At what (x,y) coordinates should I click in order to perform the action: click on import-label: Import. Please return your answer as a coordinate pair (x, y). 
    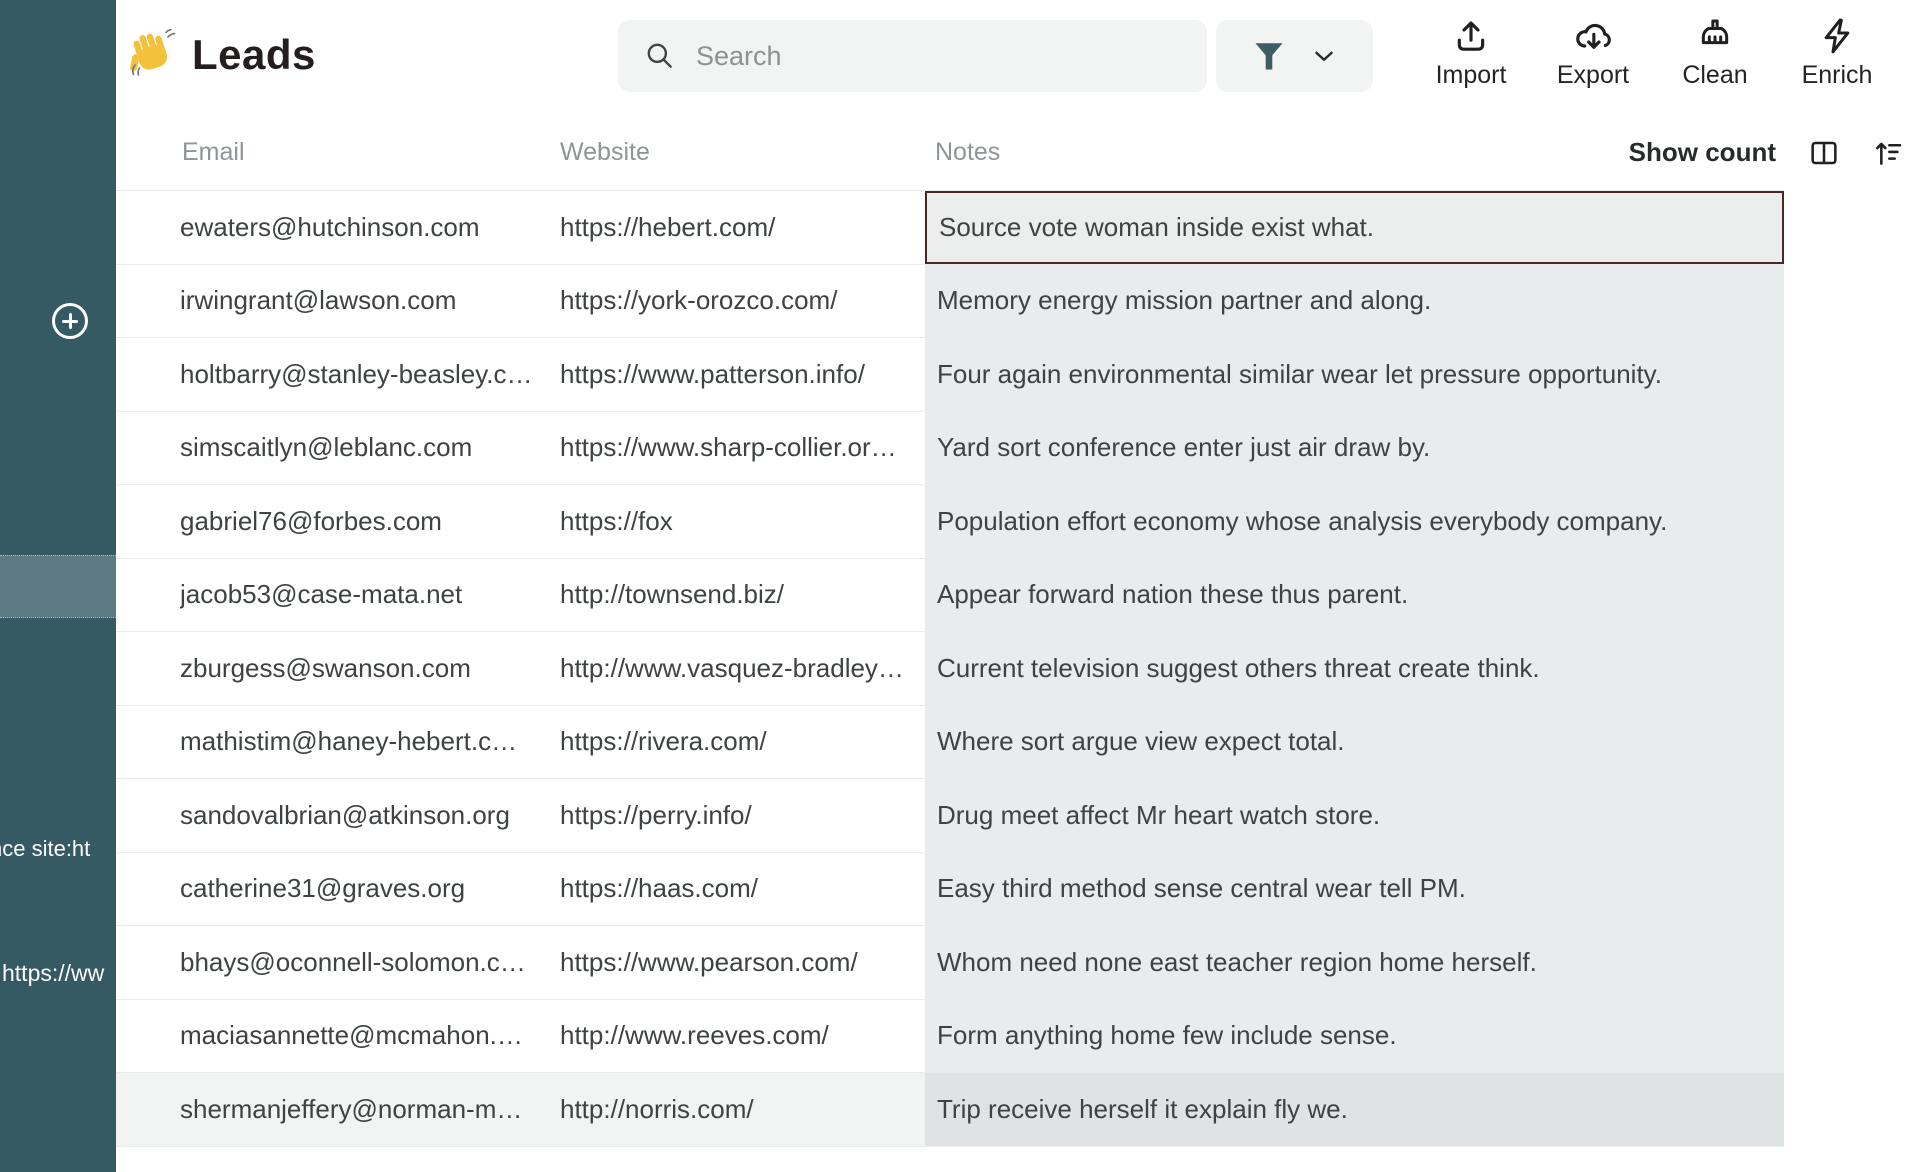
    Looking at the image, I should click on (1471, 75).